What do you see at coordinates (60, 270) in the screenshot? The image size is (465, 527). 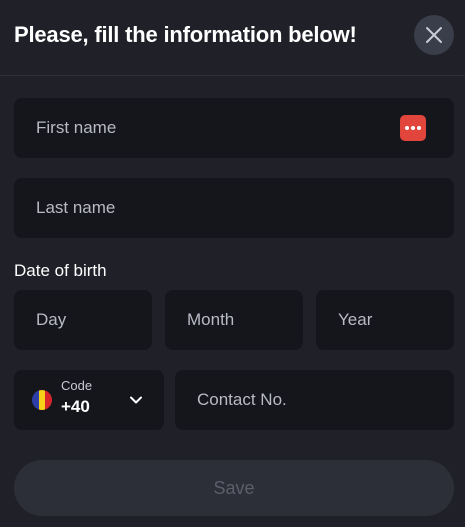 I see `dob-label: Date of birth` at bounding box center [60, 270].